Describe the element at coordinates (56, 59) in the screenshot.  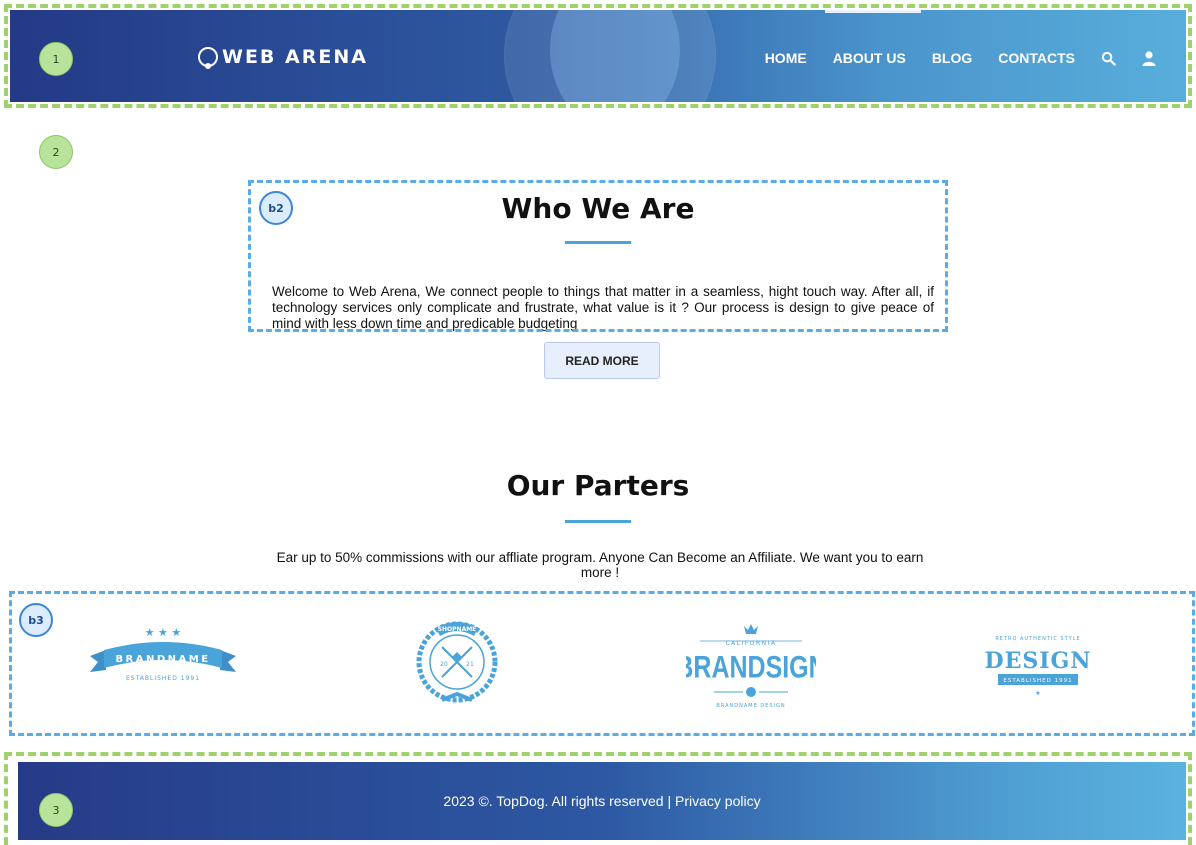
I see `marker-1: 1` at that location.